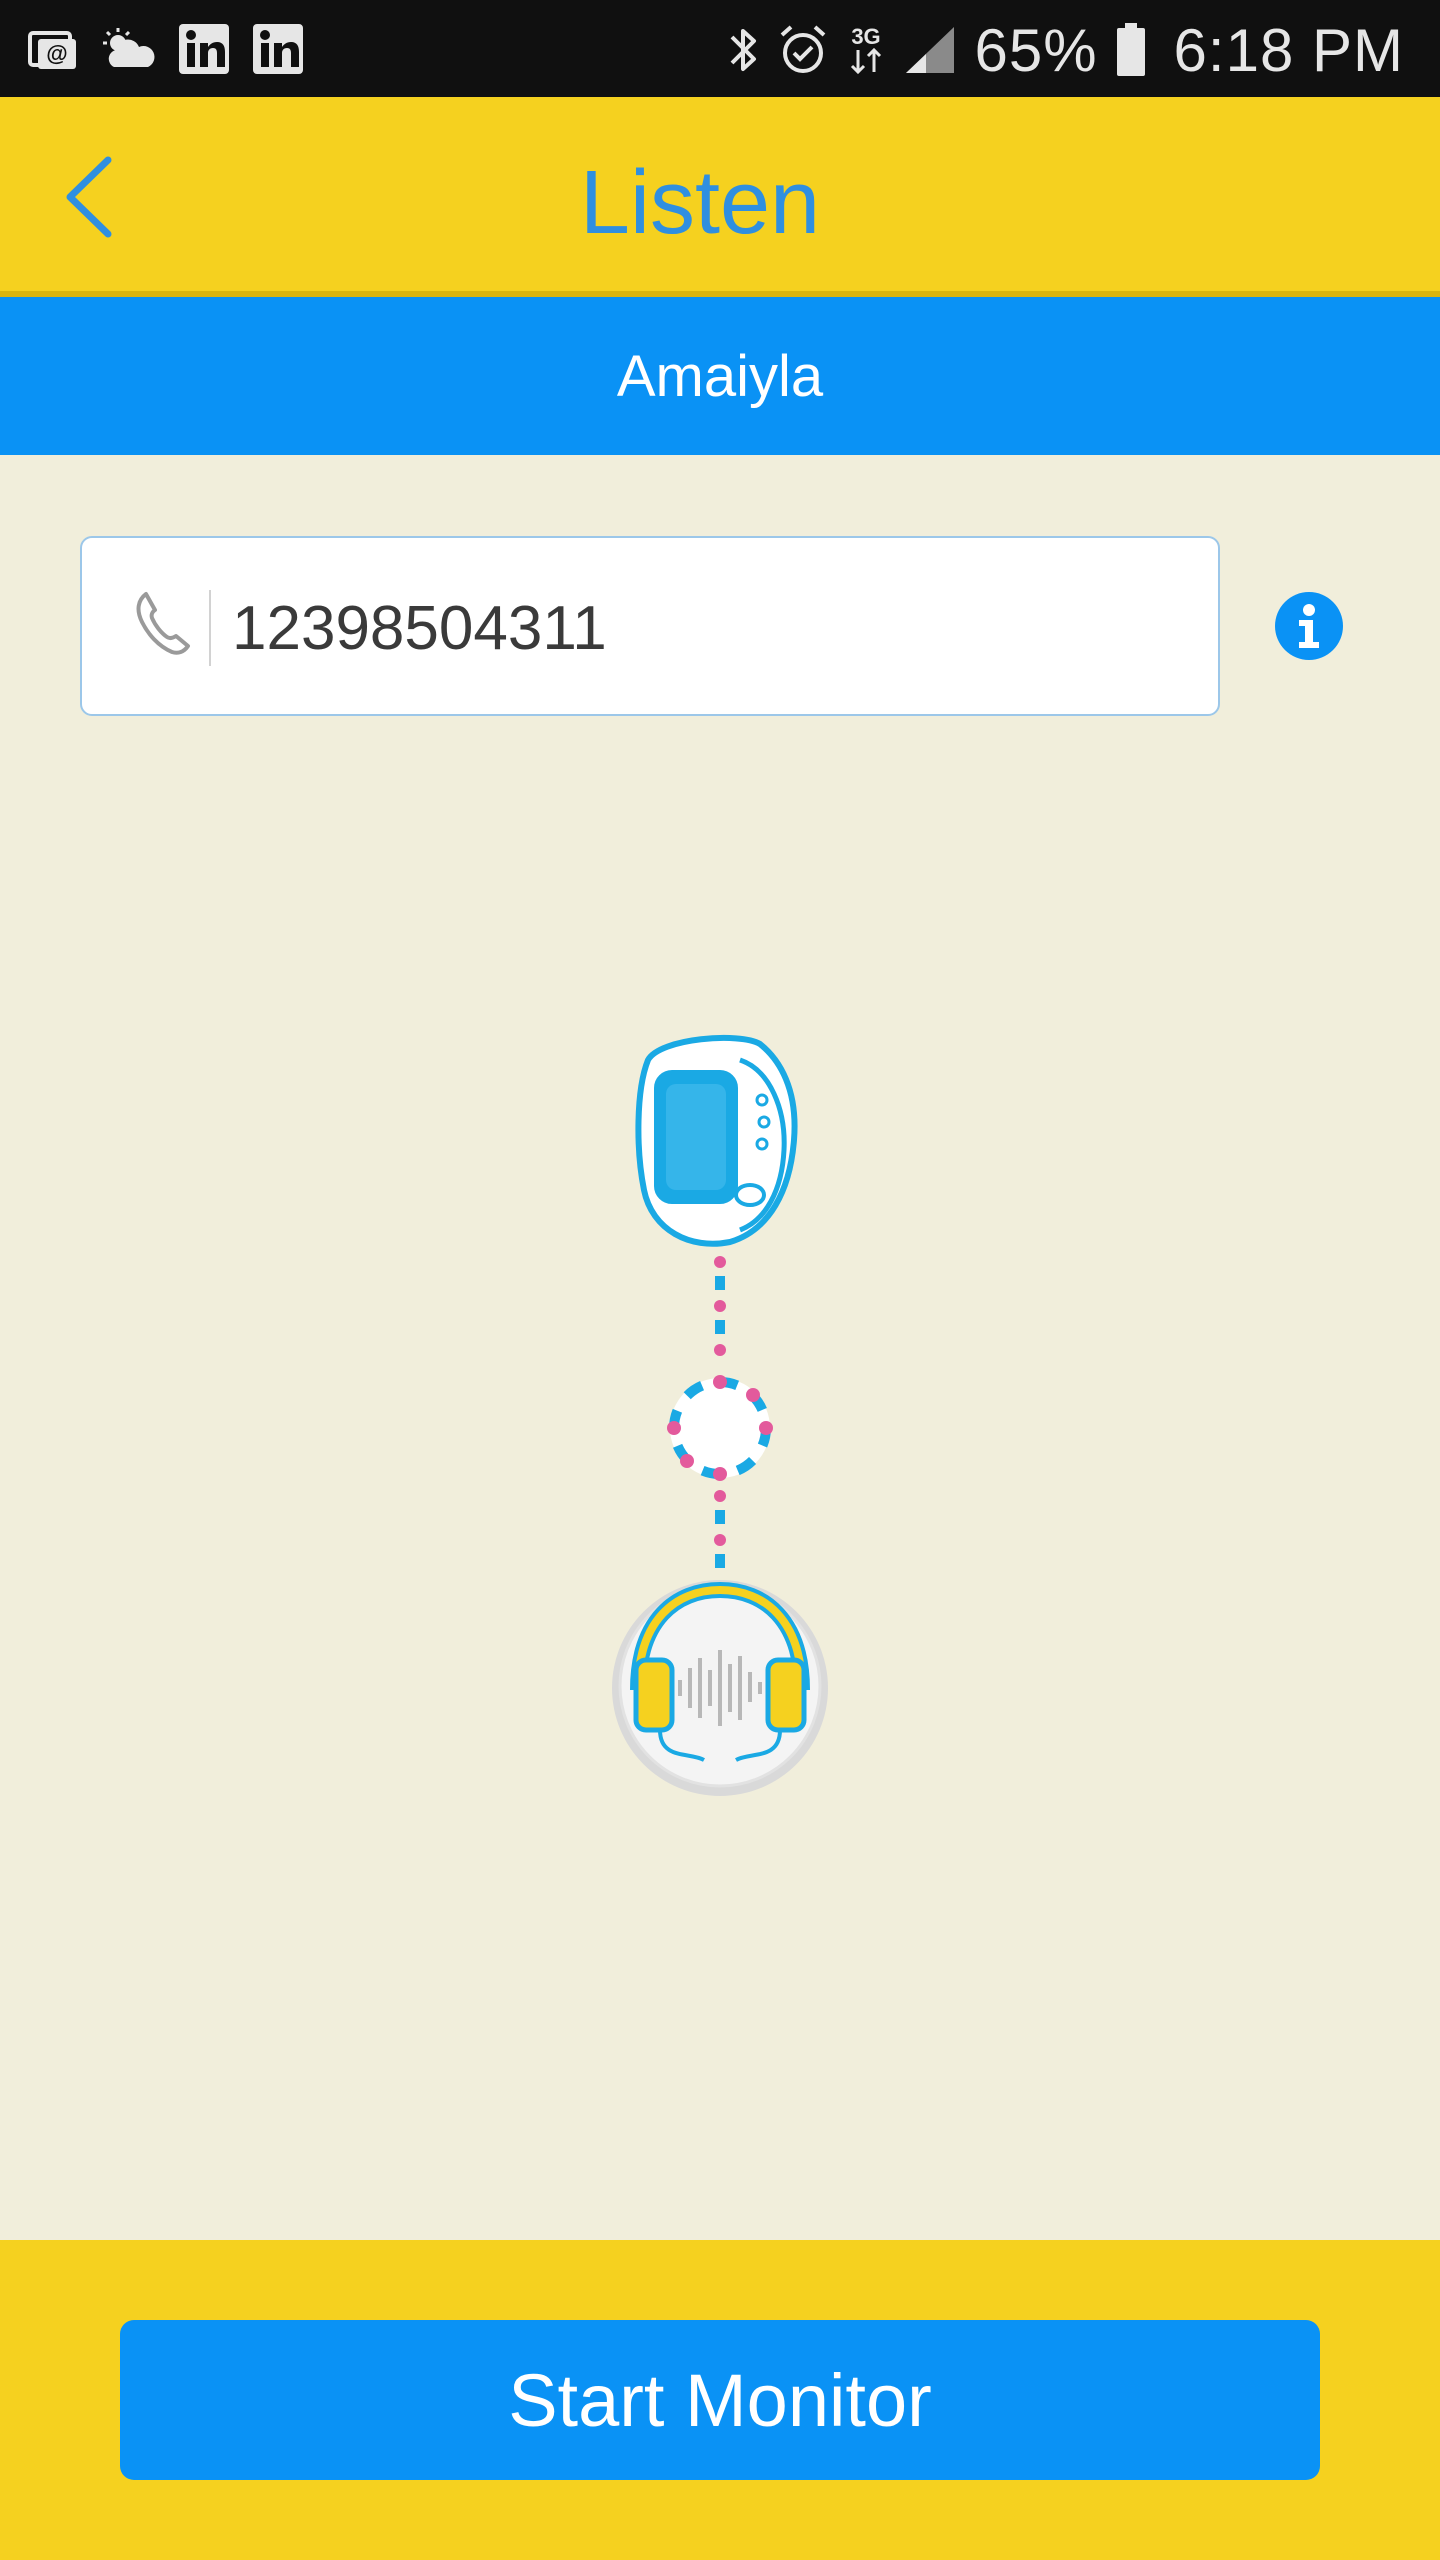 The height and width of the screenshot is (2560, 1440). I want to click on start-monitor-button: Start Monitor, so click(720, 2400).